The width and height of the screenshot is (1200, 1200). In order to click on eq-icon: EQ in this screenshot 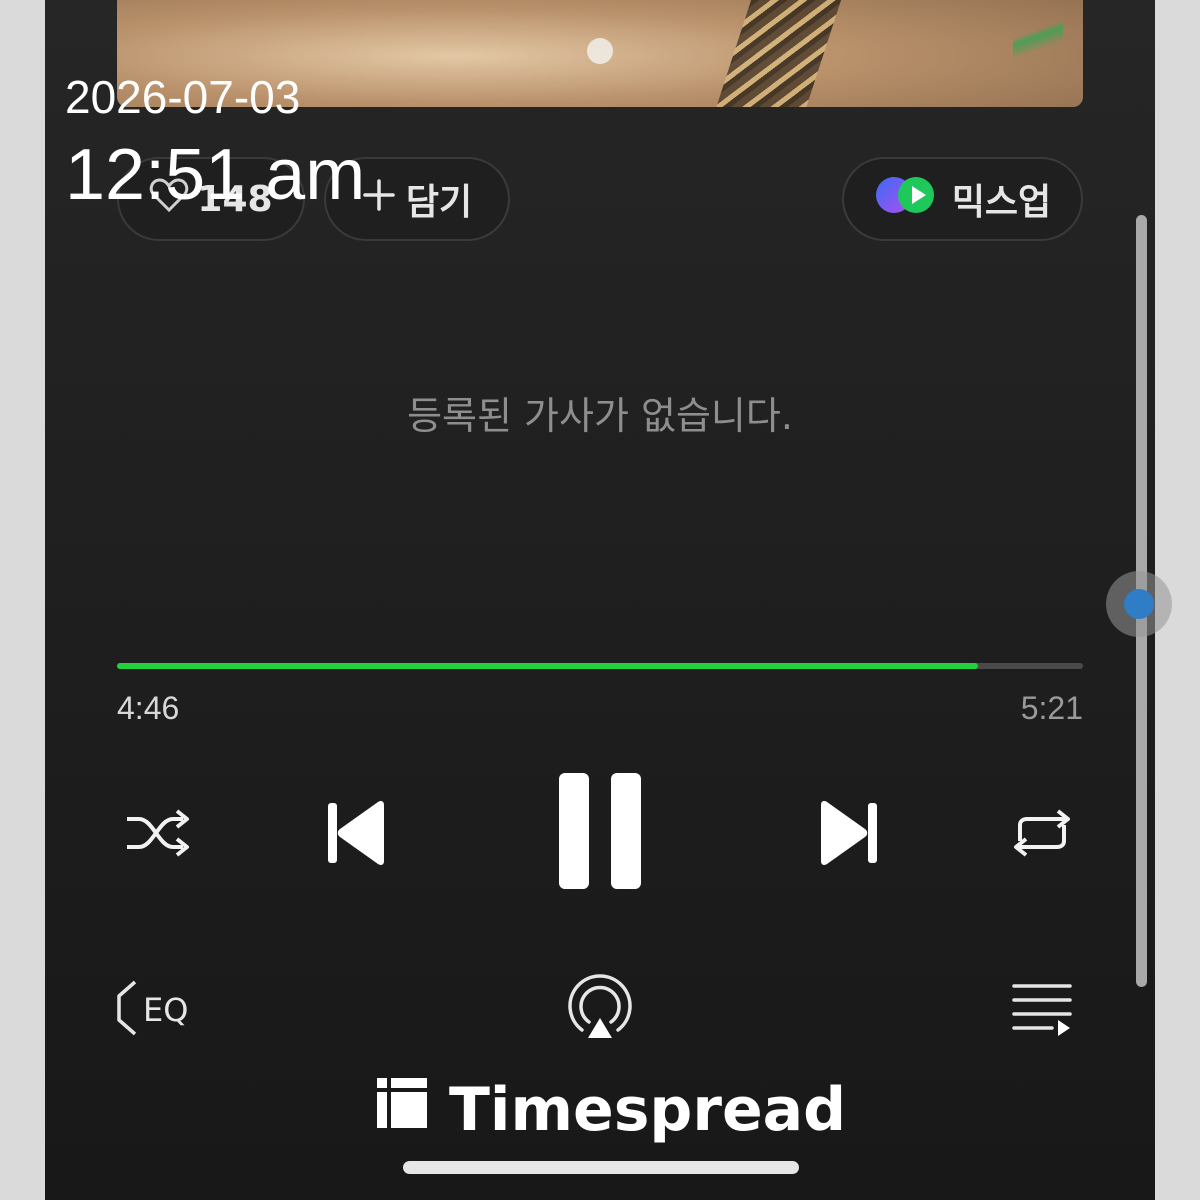, I will do `click(158, 1011)`.